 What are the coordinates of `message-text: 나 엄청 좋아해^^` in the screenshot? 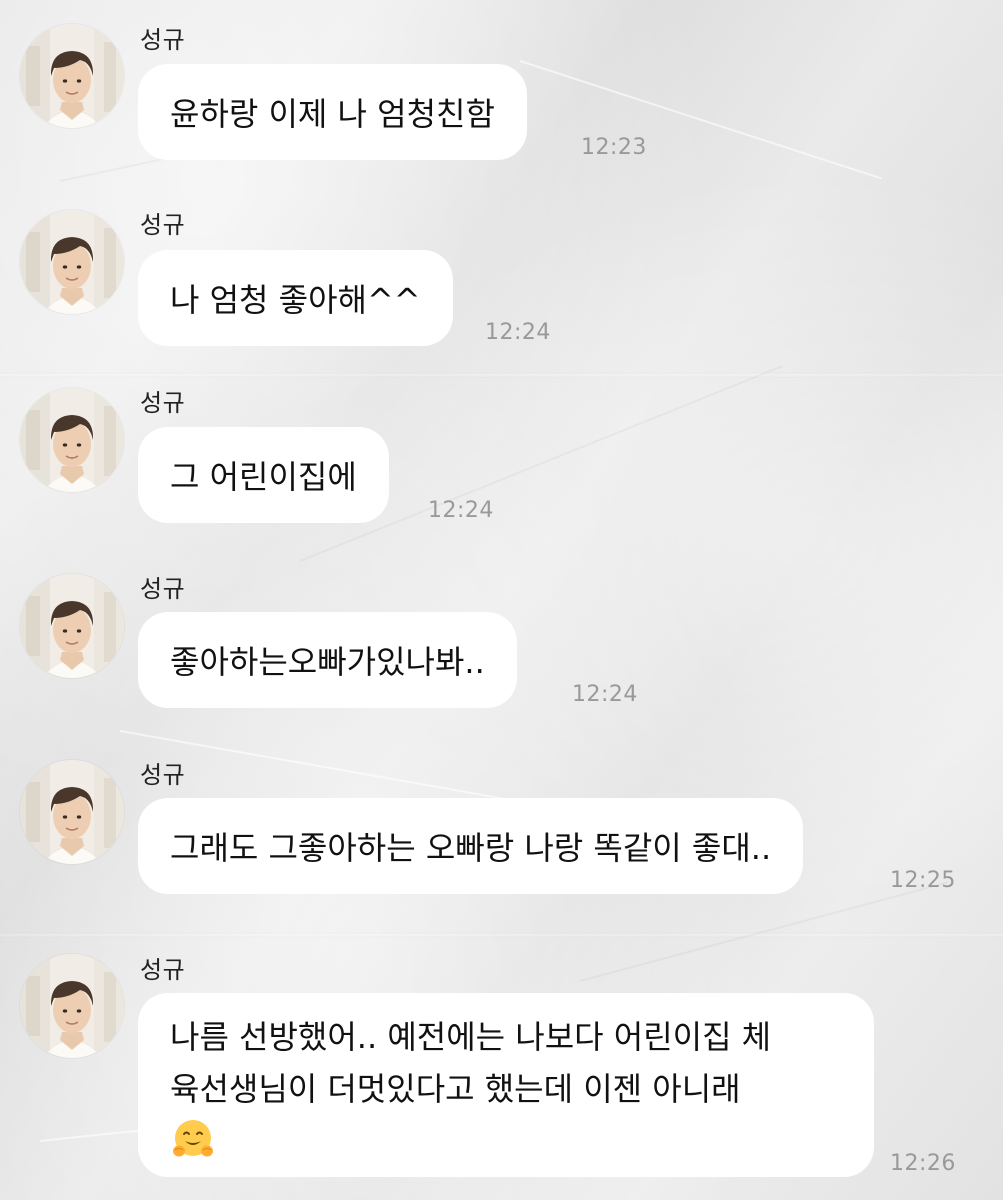 It's located at (295, 300).